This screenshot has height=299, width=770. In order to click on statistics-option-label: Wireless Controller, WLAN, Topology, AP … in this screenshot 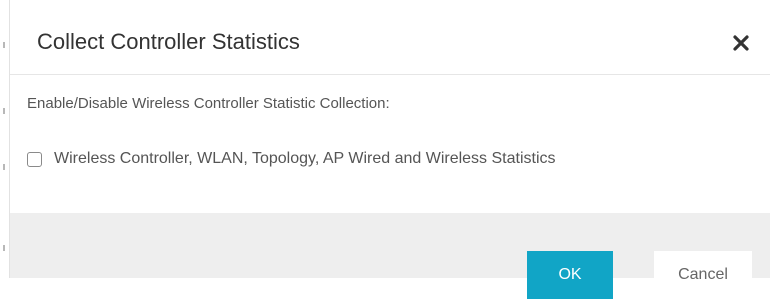, I will do `click(305, 158)`.